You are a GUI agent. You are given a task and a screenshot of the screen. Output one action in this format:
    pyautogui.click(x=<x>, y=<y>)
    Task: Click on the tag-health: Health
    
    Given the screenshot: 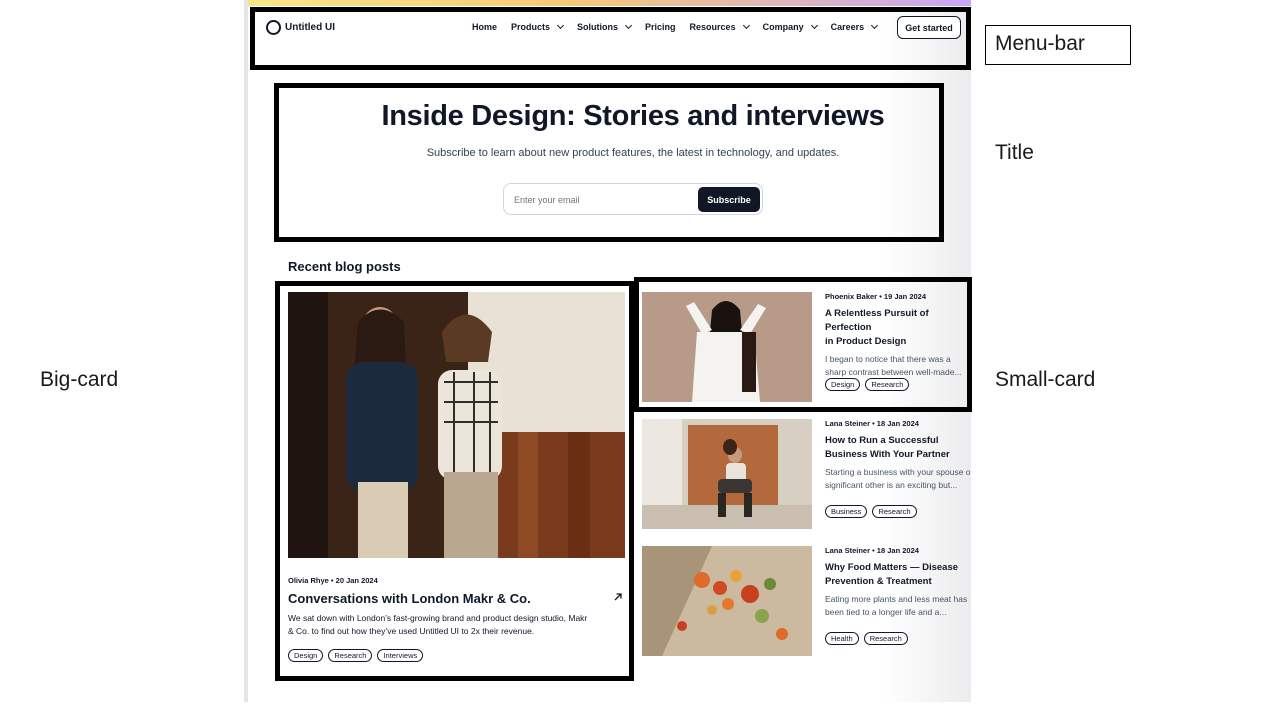 What is the action you would take?
    pyautogui.click(x=842, y=638)
    